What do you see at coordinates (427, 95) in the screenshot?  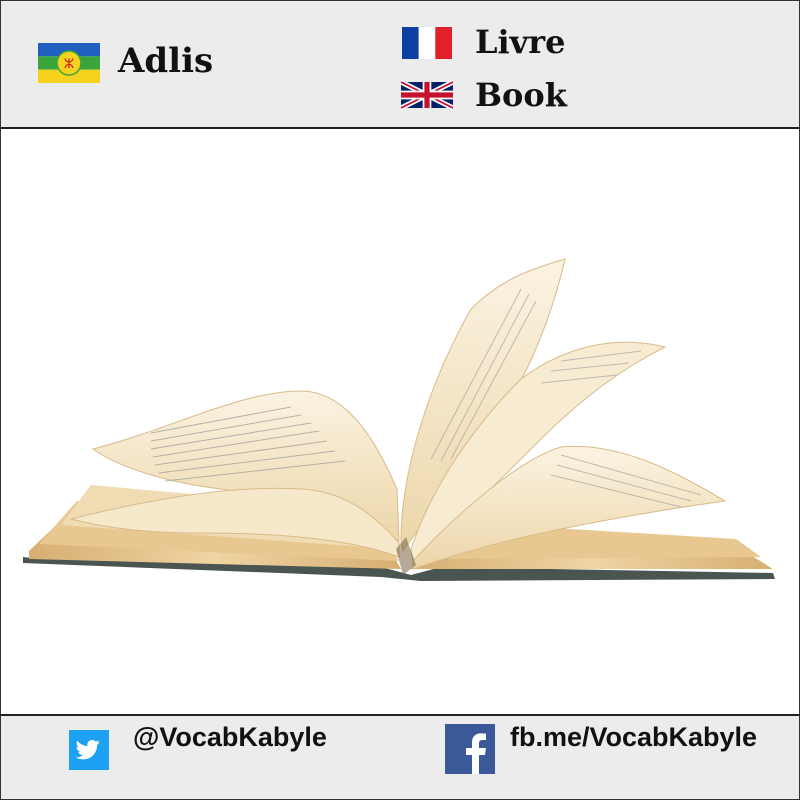 I see `uk-flag-icon` at bounding box center [427, 95].